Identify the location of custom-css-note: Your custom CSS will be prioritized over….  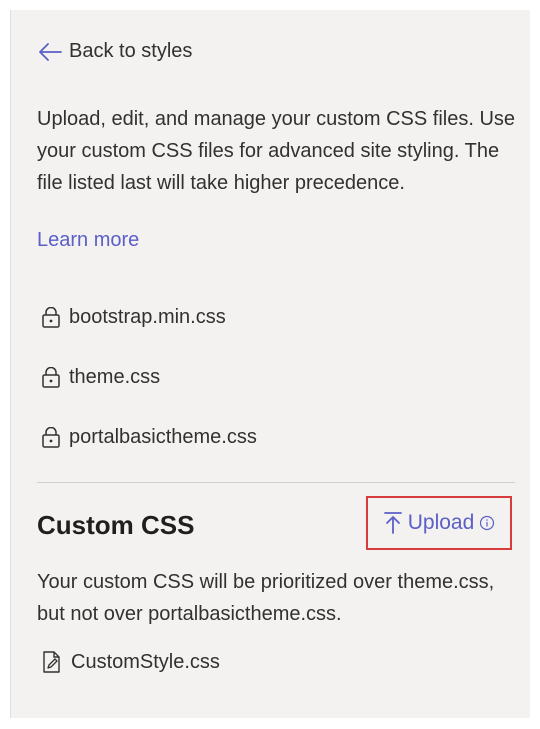
(266, 598).